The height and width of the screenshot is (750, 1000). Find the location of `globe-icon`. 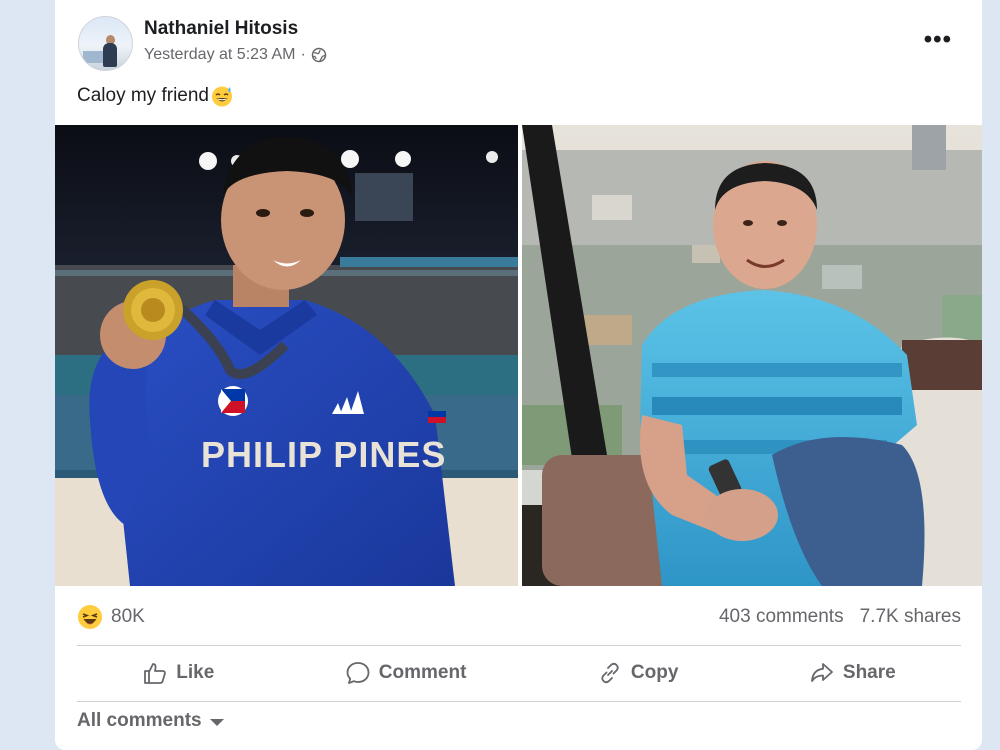

globe-icon is located at coordinates (319, 55).